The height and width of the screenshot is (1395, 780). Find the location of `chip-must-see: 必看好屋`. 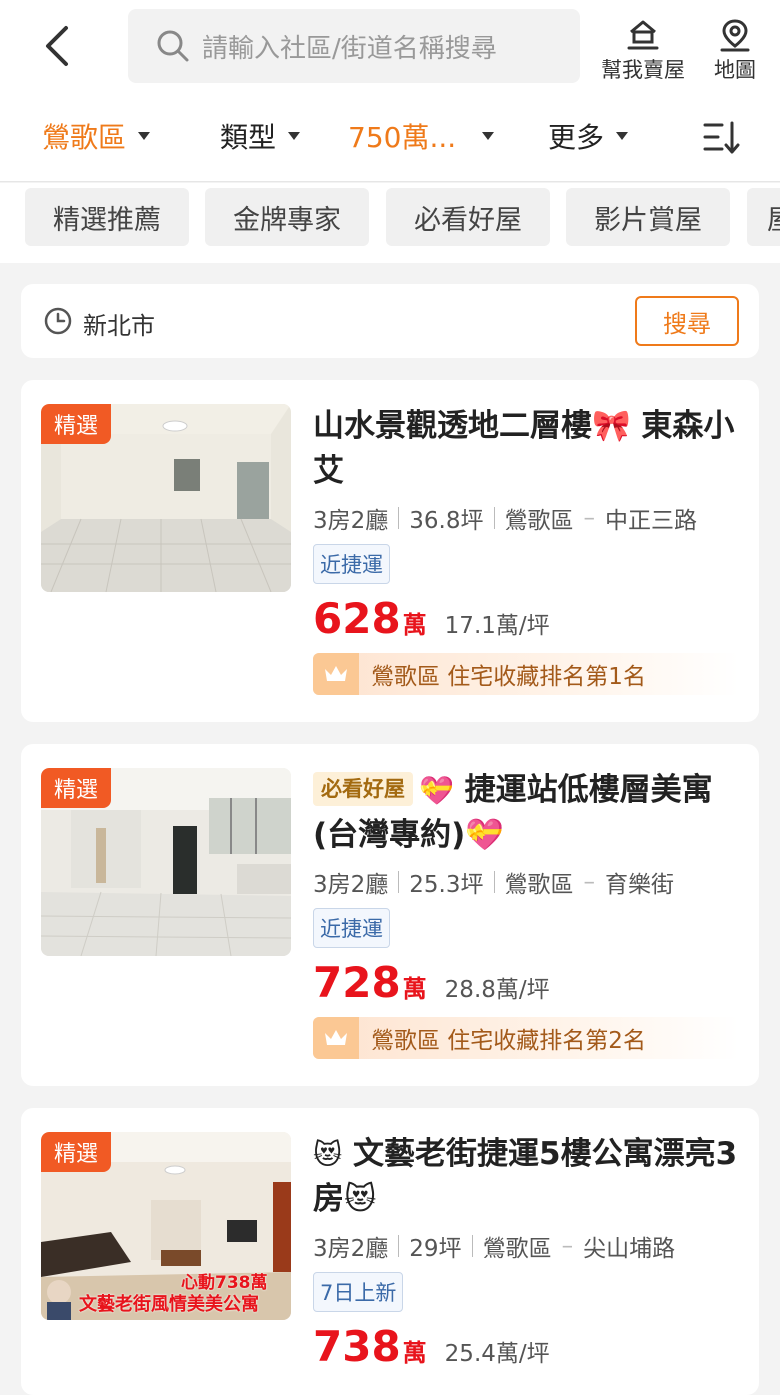

chip-must-see: 必看好屋 is located at coordinates (468, 217).